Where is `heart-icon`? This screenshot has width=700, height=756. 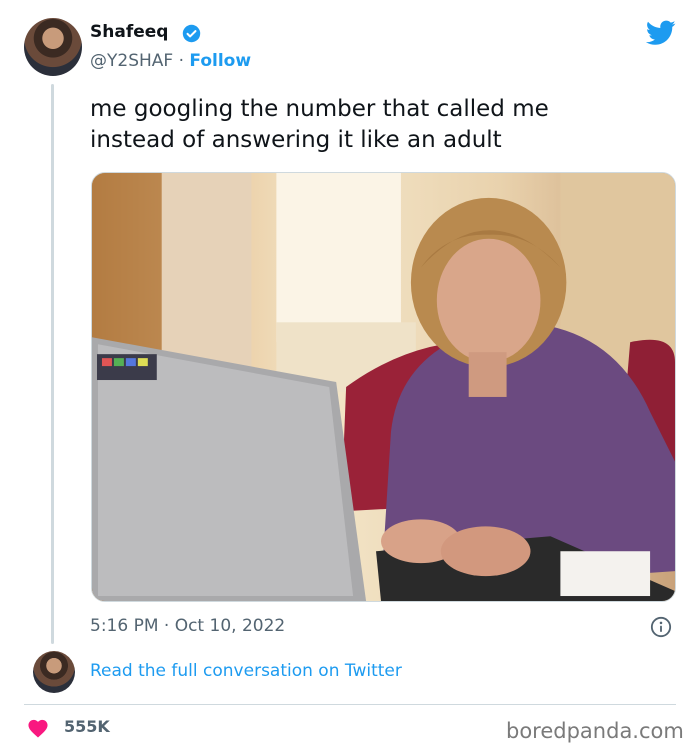 heart-icon is located at coordinates (38, 728).